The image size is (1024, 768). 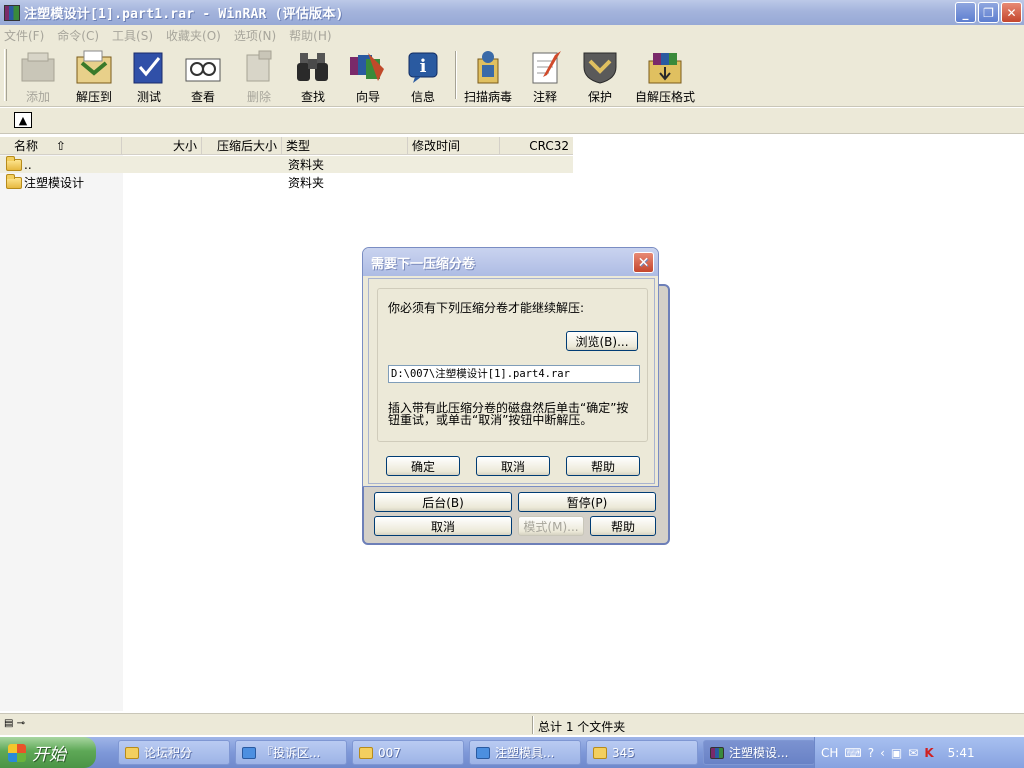 What do you see at coordinates (600, 67) in the screenshot?
I see `shield-icon` at bounding box center [600, 67].